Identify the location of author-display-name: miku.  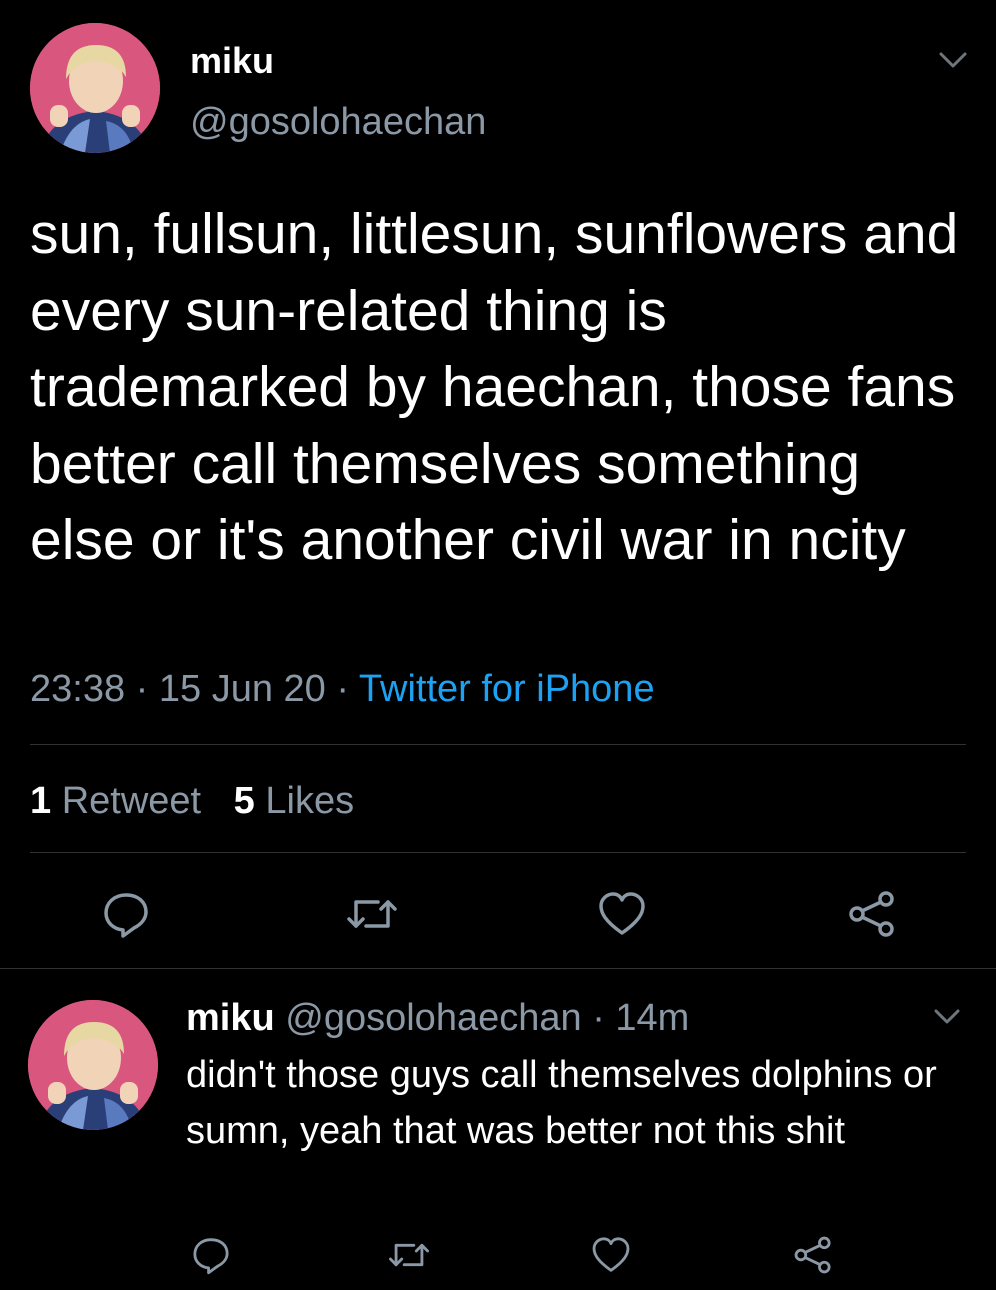
(232, 61).